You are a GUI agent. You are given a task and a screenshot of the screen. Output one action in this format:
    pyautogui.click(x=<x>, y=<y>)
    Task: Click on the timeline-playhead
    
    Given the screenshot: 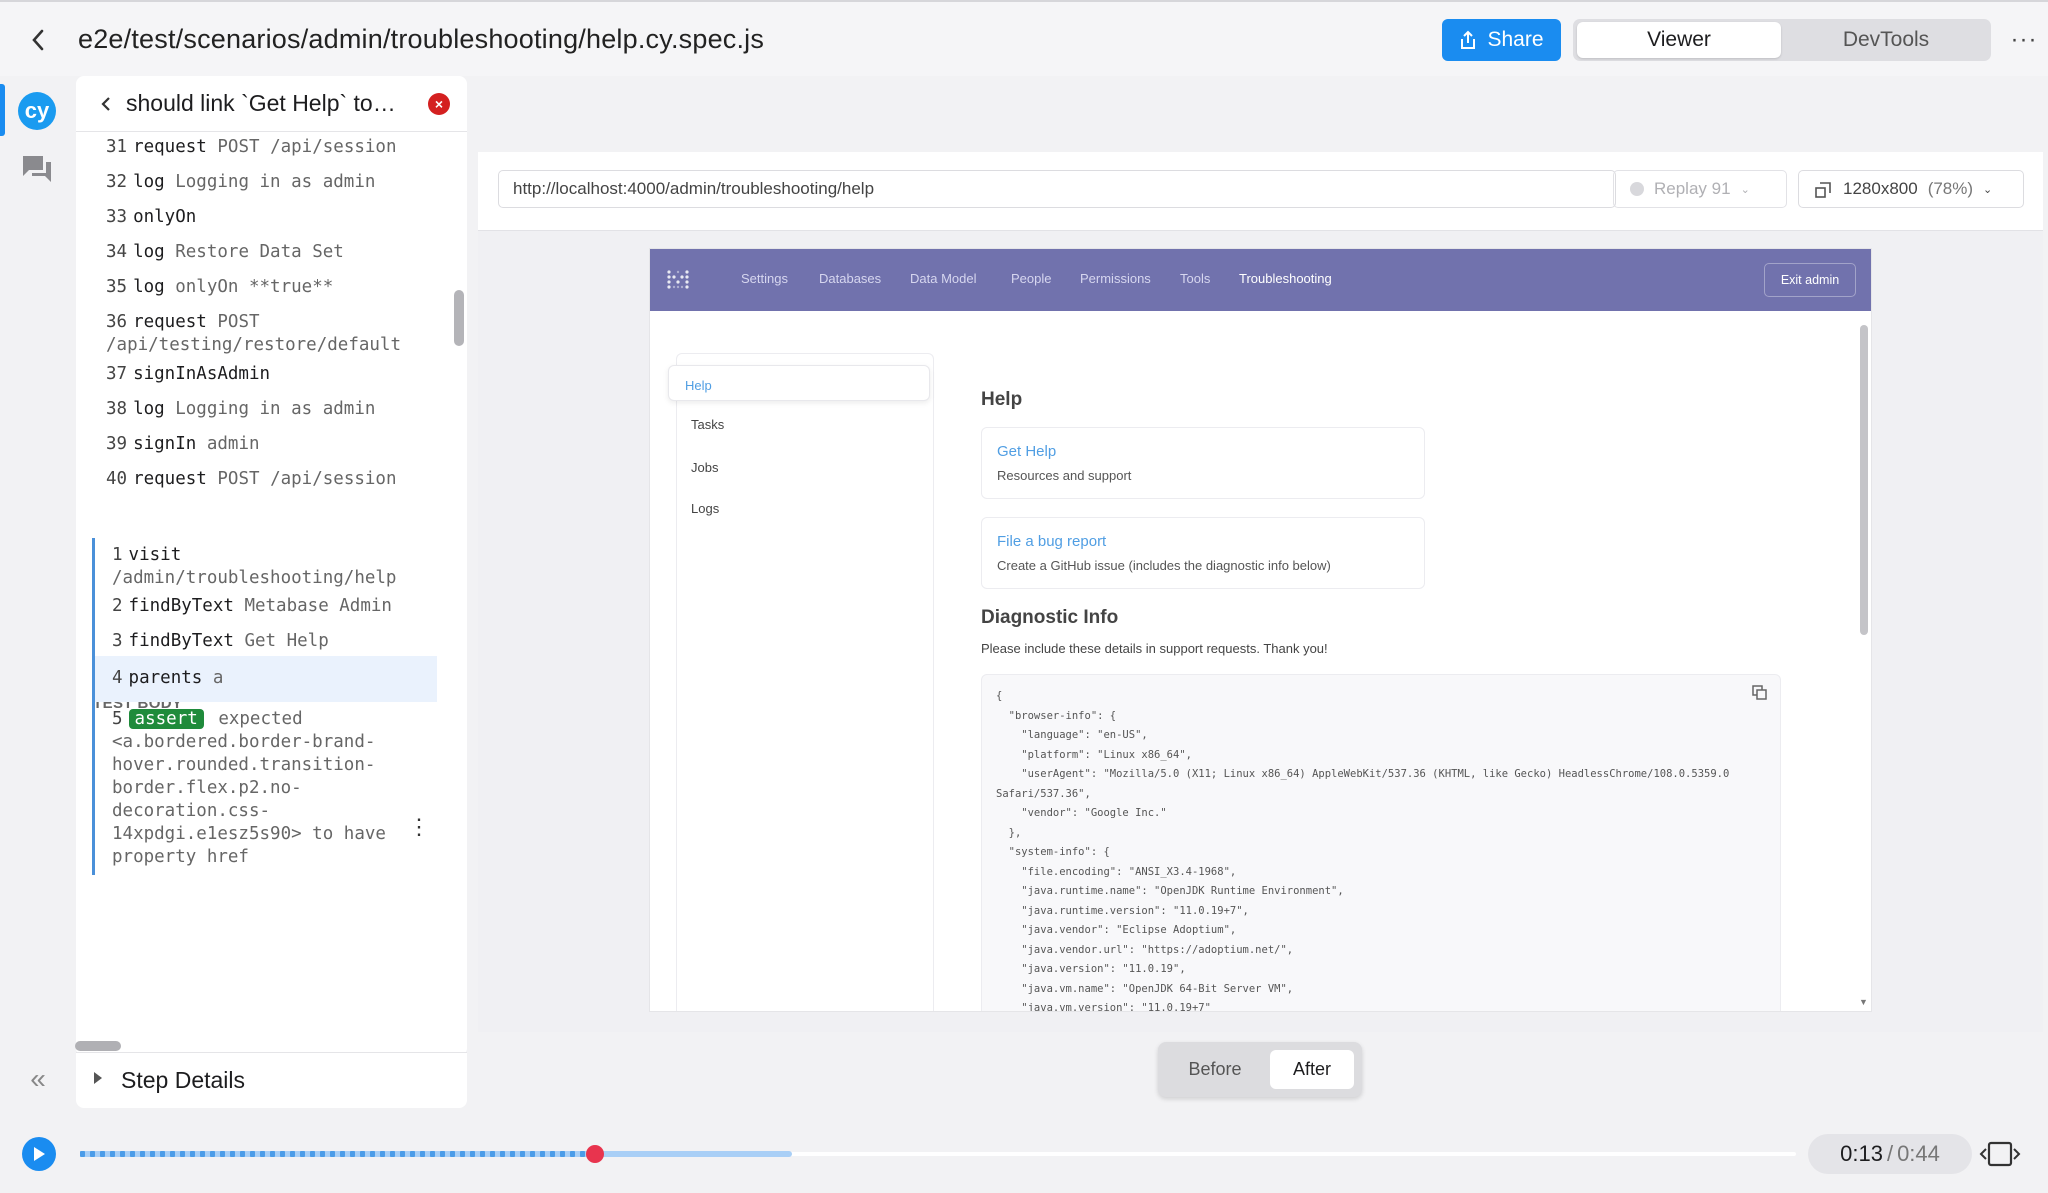 What is the action you would take?
    pyautogui.click(x=595, y=1154)
    